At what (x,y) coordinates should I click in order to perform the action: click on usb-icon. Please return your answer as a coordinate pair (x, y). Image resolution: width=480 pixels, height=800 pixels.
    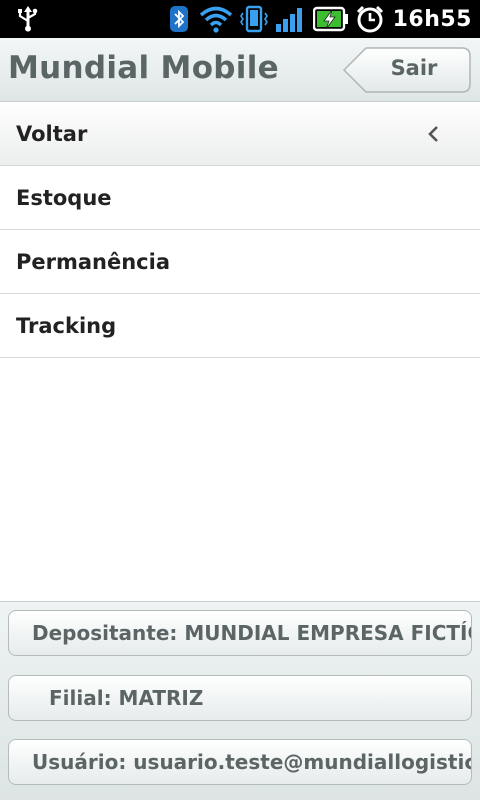
    Looking at the image, I should click on (28, 19).